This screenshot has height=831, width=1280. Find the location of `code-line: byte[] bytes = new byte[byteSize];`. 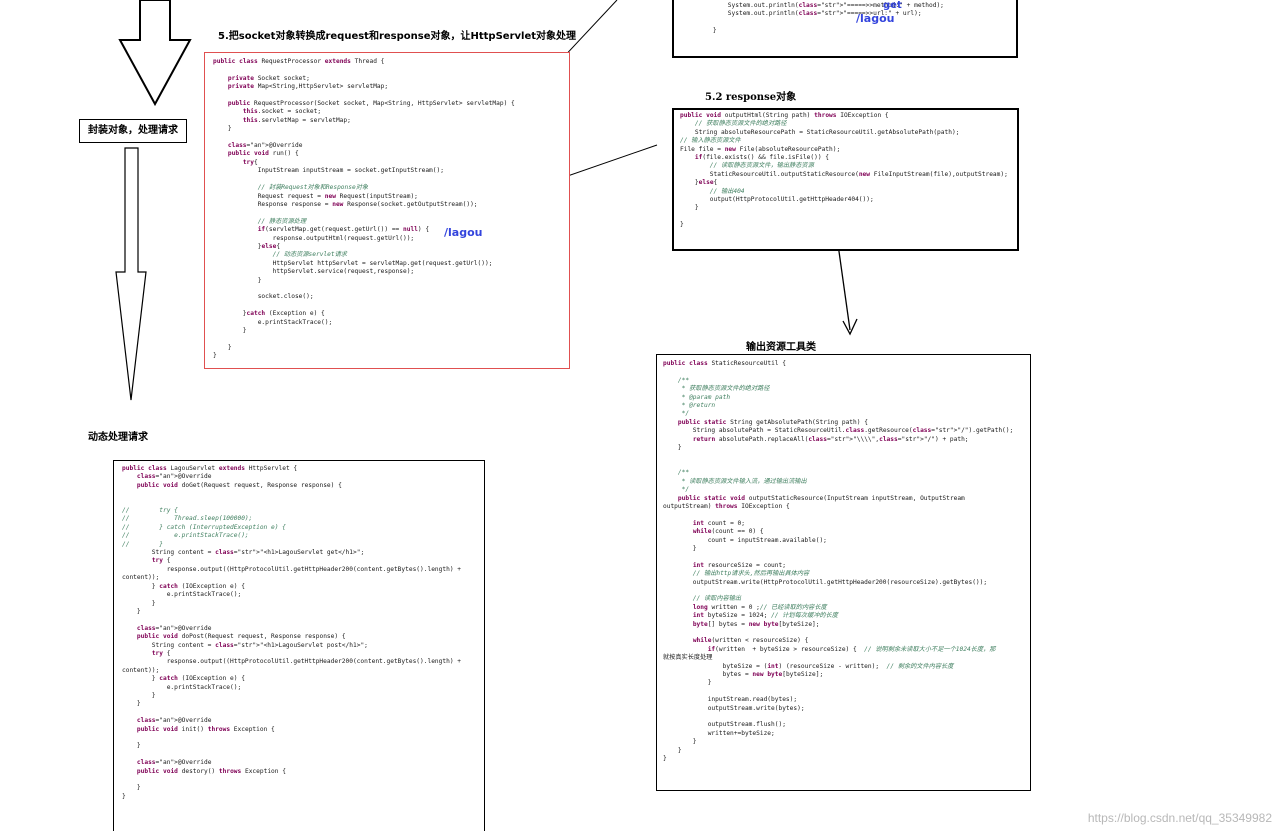

code-line: byte[] bytes = new byte[byteSize]; is located at coordinates (756, 624).